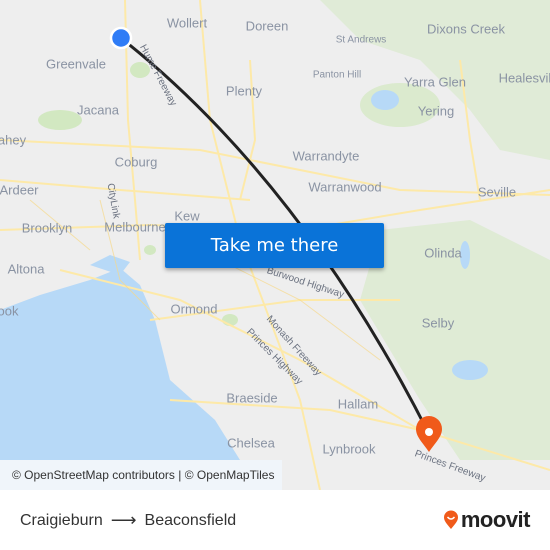 The image size is (550, 550). I want to click on origin-dot, so click(121, 38).